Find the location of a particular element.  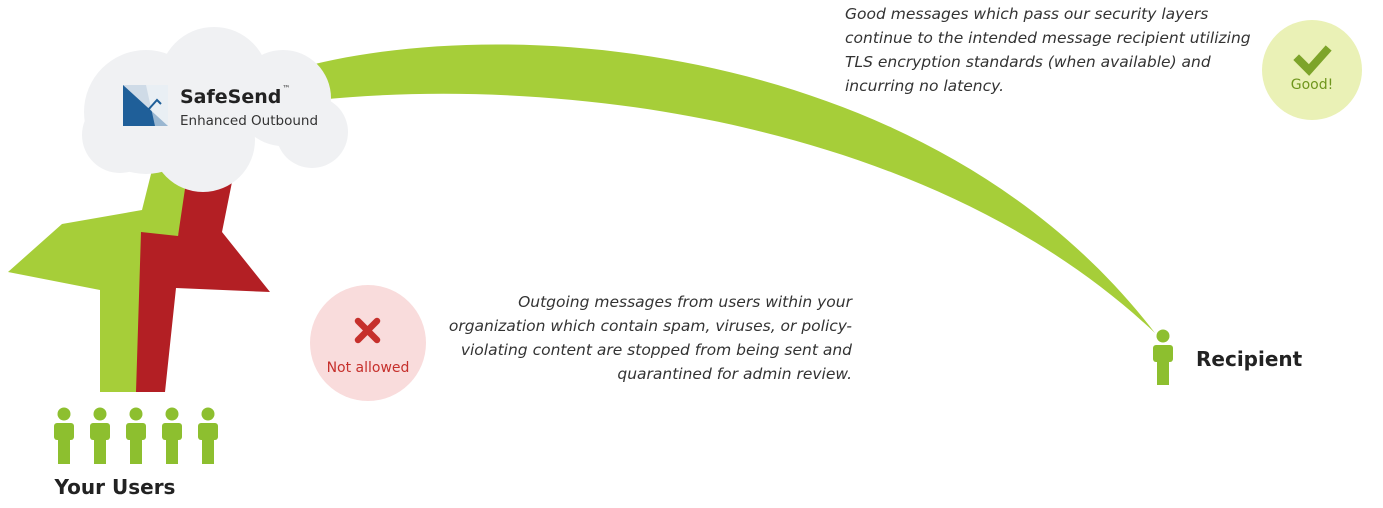

x-mark-icon is located at coordinates (367, 330).